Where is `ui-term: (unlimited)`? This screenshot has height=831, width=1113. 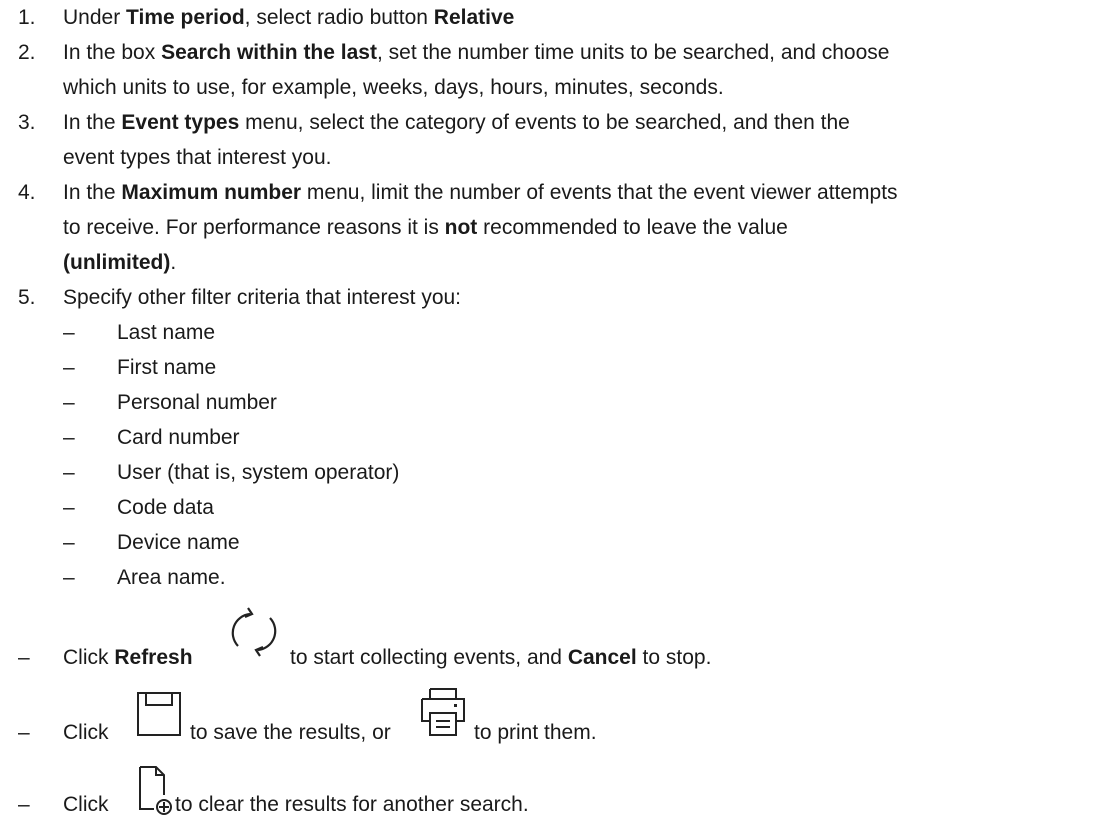 ui-term: (unlimited) is located at coordinates (117, 262).